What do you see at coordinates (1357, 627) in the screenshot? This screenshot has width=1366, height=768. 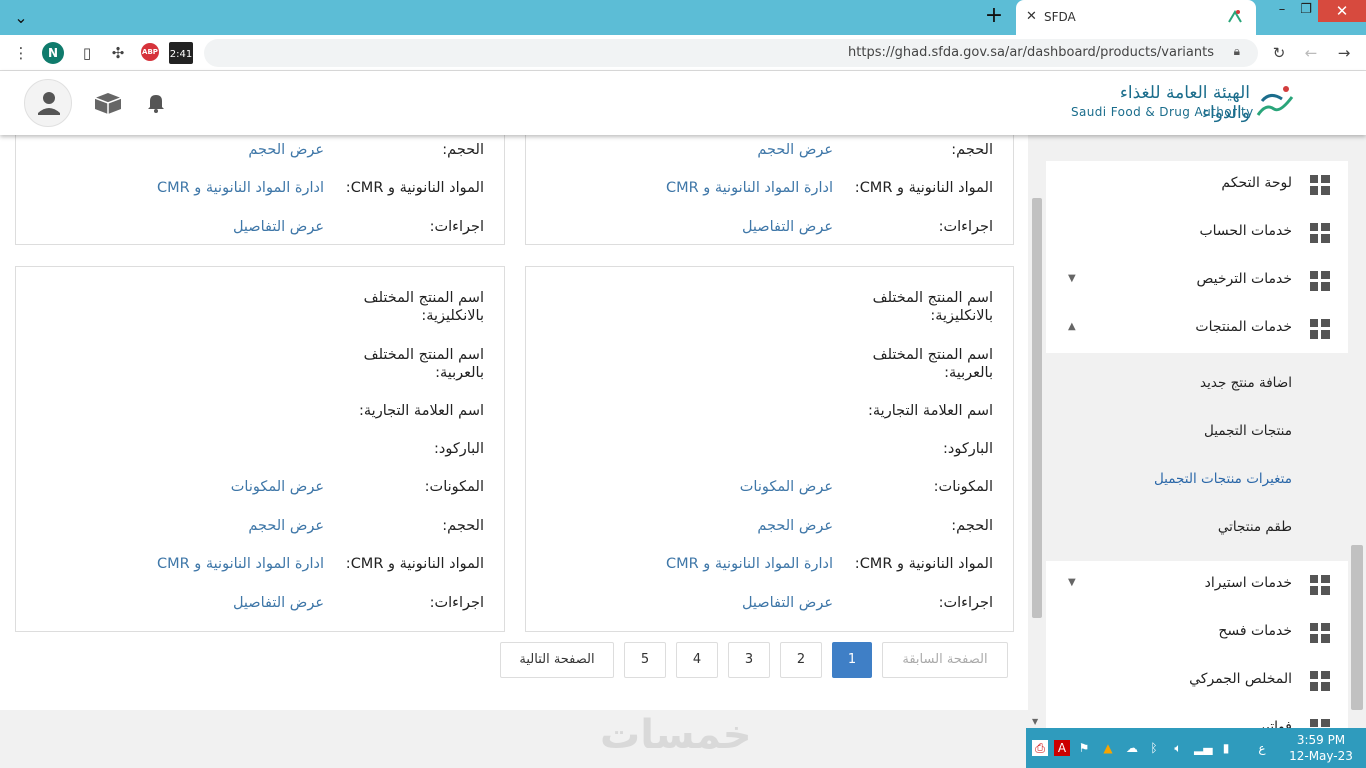 I see `sidebar-scroll-thumb` at bounding box center [1357, 627].